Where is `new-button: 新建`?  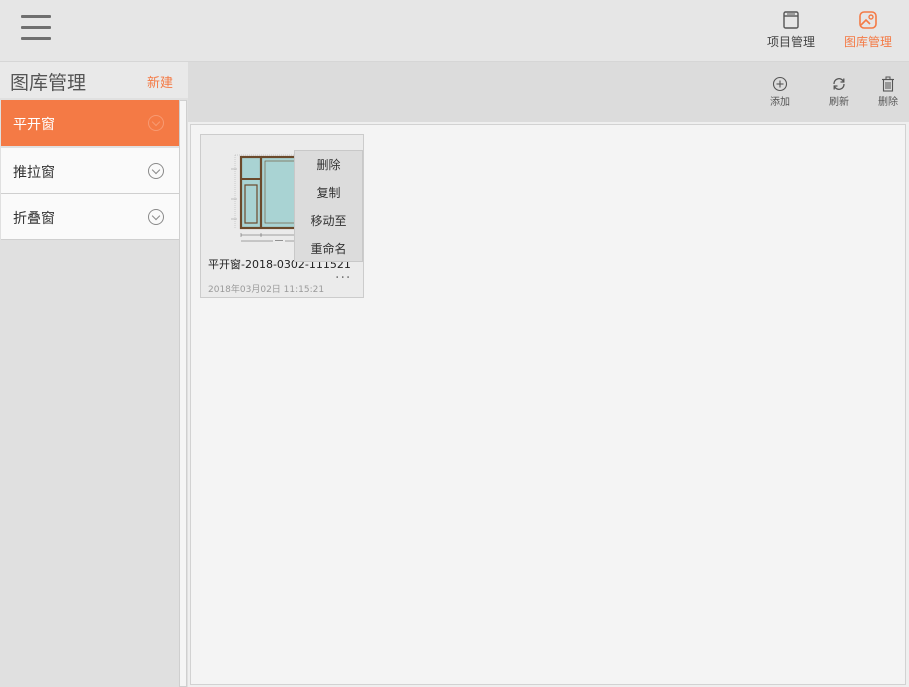 new-button: 新建 is located at coordinates (160, 81).